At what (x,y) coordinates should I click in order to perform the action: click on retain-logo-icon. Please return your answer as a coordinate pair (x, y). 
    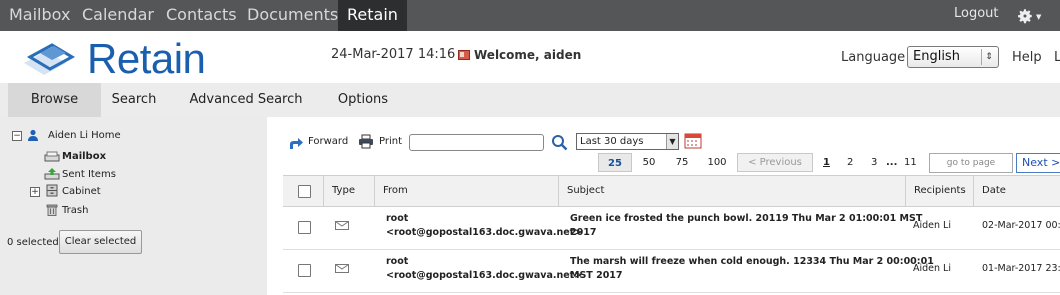
    Looking at the image, I should click on (50, 59).